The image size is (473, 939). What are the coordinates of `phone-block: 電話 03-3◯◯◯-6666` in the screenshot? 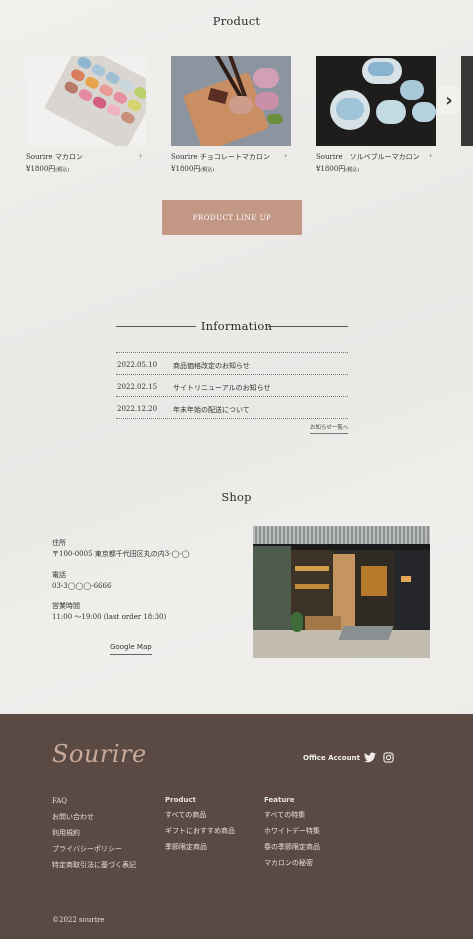 It's located at (81, 581).